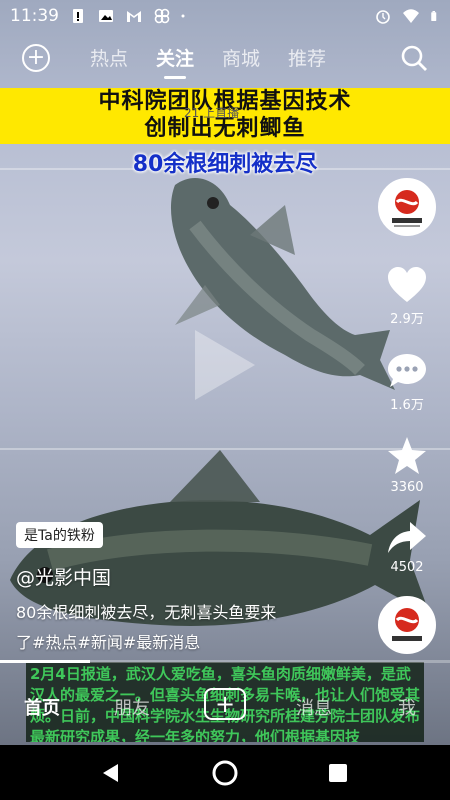  What do you see at coordinates (407, 707) in the screenshot?
I see `nav-me: 我` at bounding box center [407, 707].